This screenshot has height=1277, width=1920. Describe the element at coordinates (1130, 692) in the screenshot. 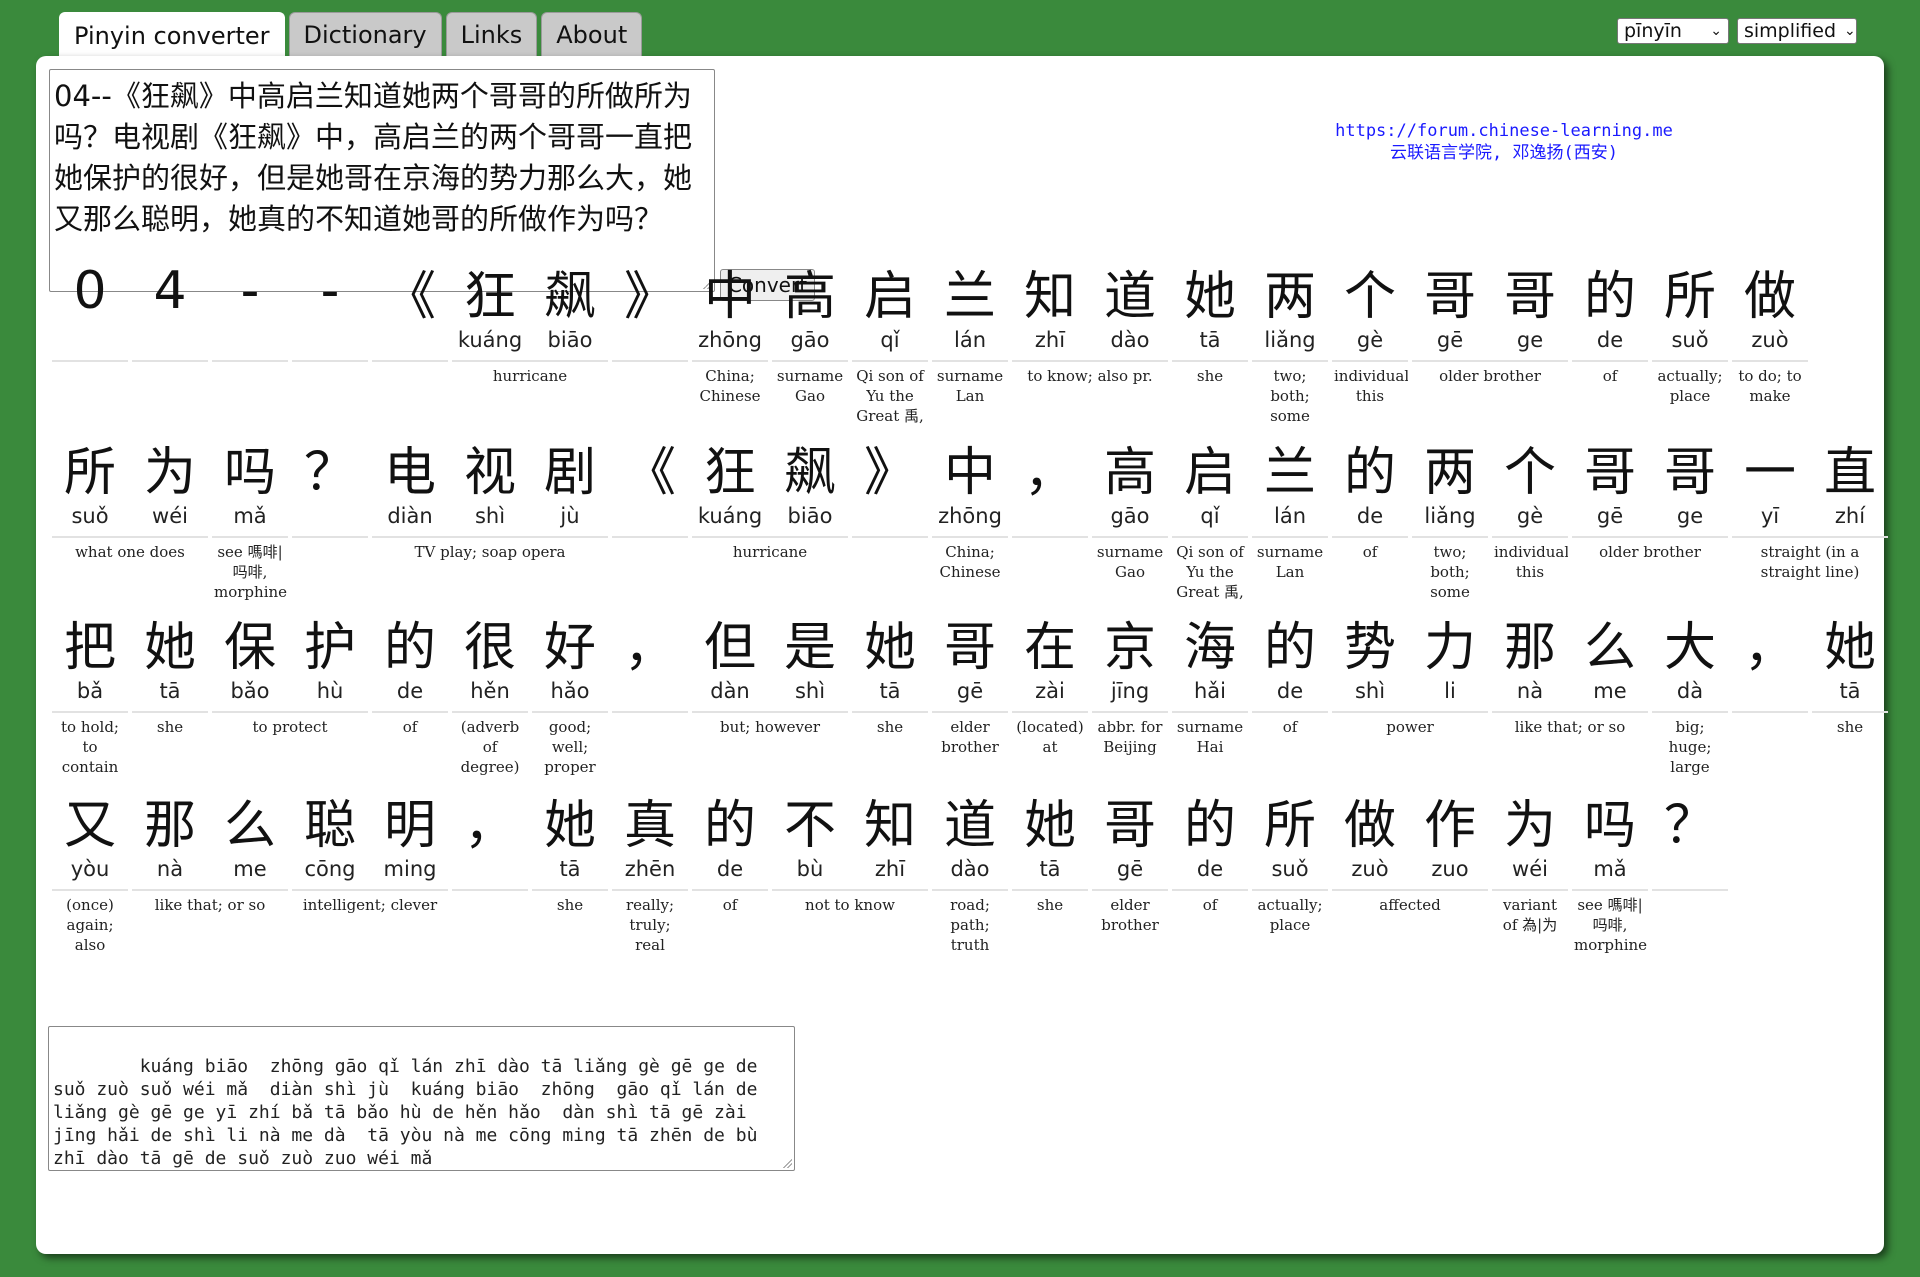

I see `word-group: 京 jīng abbr. for Beijing` at that location.